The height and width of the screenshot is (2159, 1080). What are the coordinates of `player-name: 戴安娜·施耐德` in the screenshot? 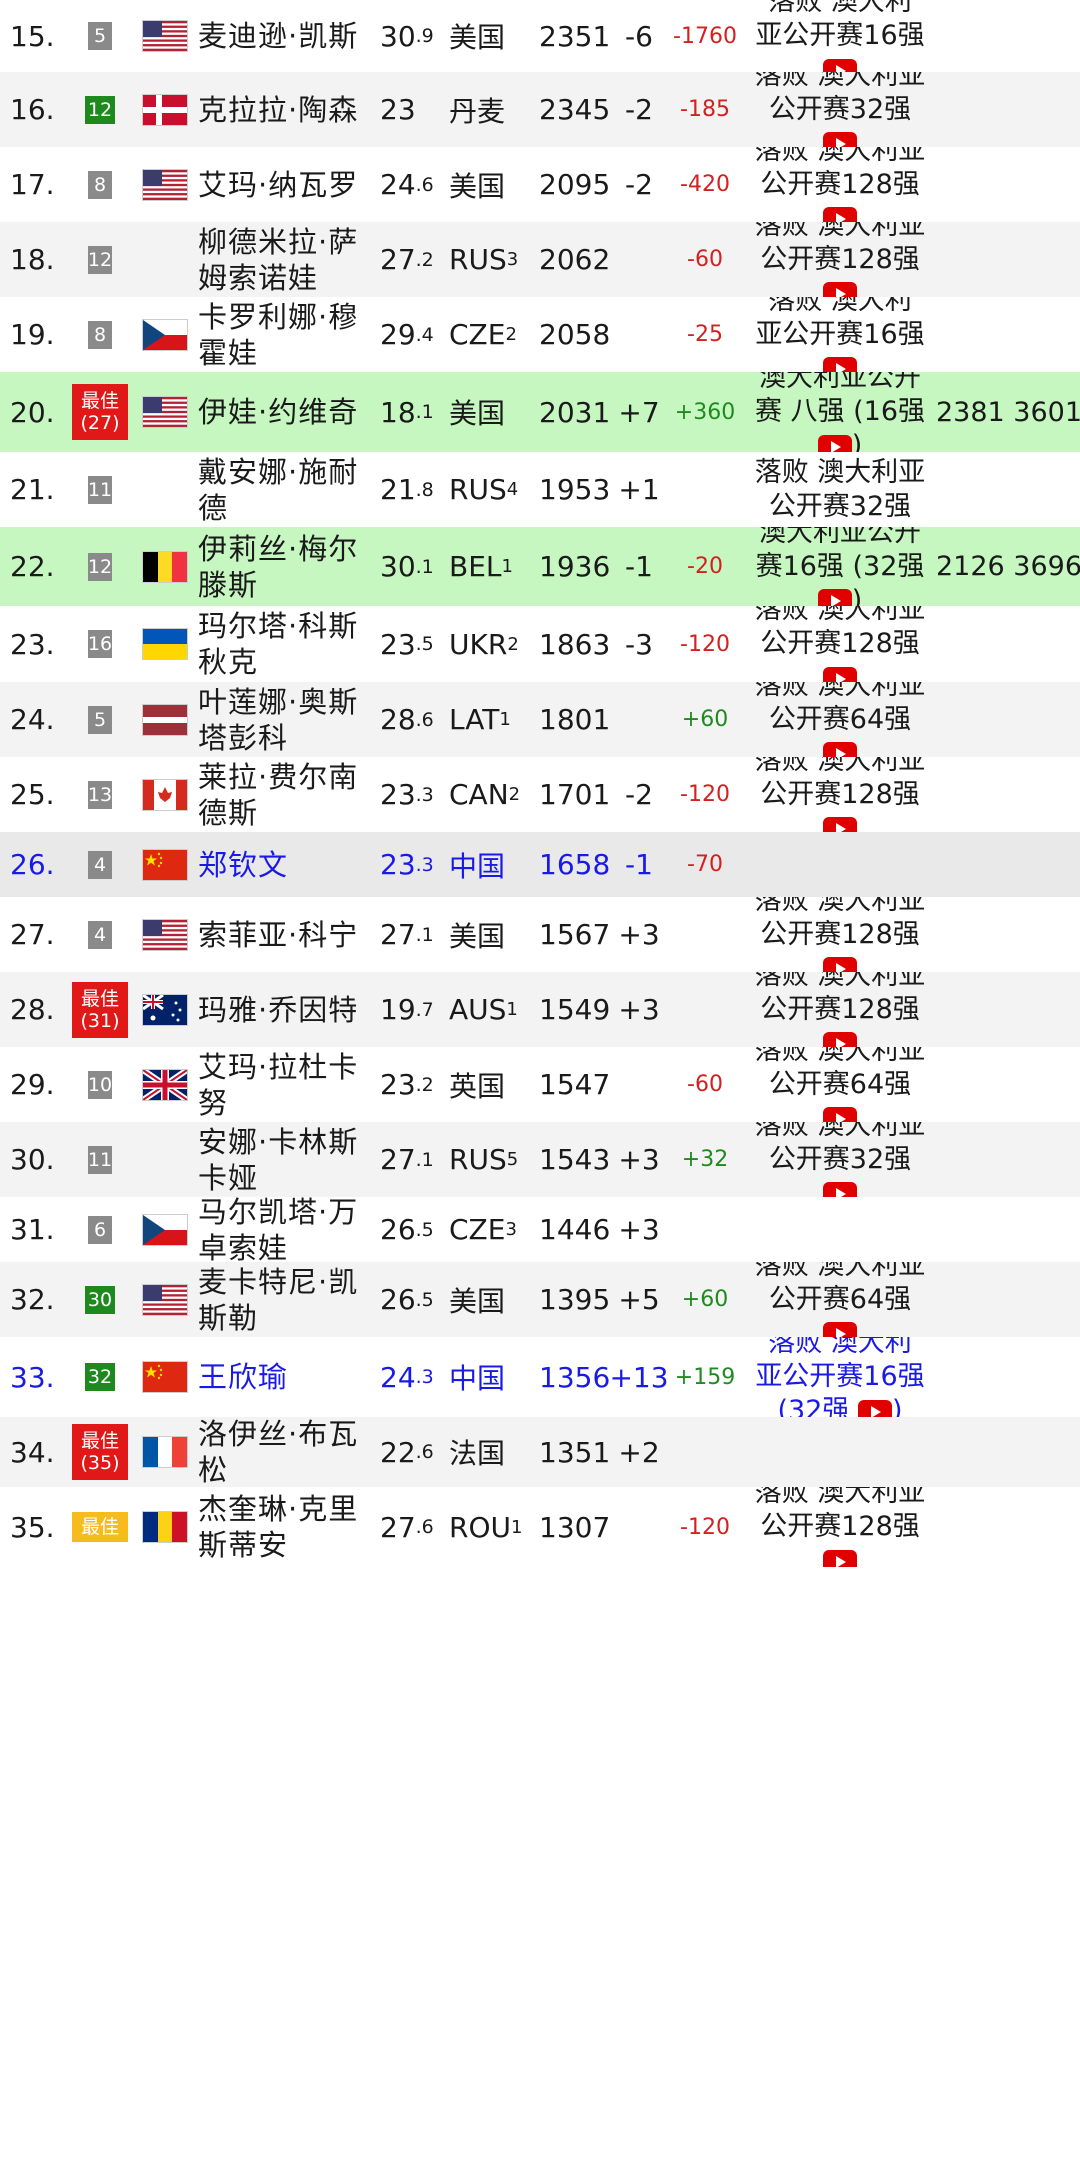 It's located at (288, 489).